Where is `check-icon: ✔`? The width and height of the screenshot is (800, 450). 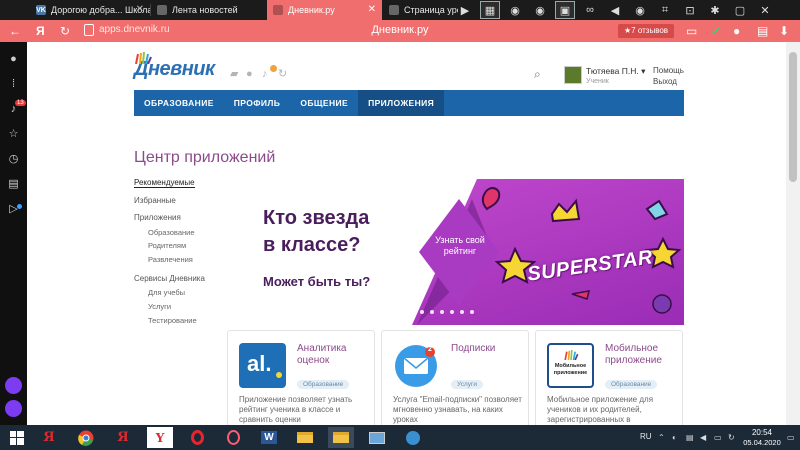 check-icon: ✔ is located at coordinates (716, 31).